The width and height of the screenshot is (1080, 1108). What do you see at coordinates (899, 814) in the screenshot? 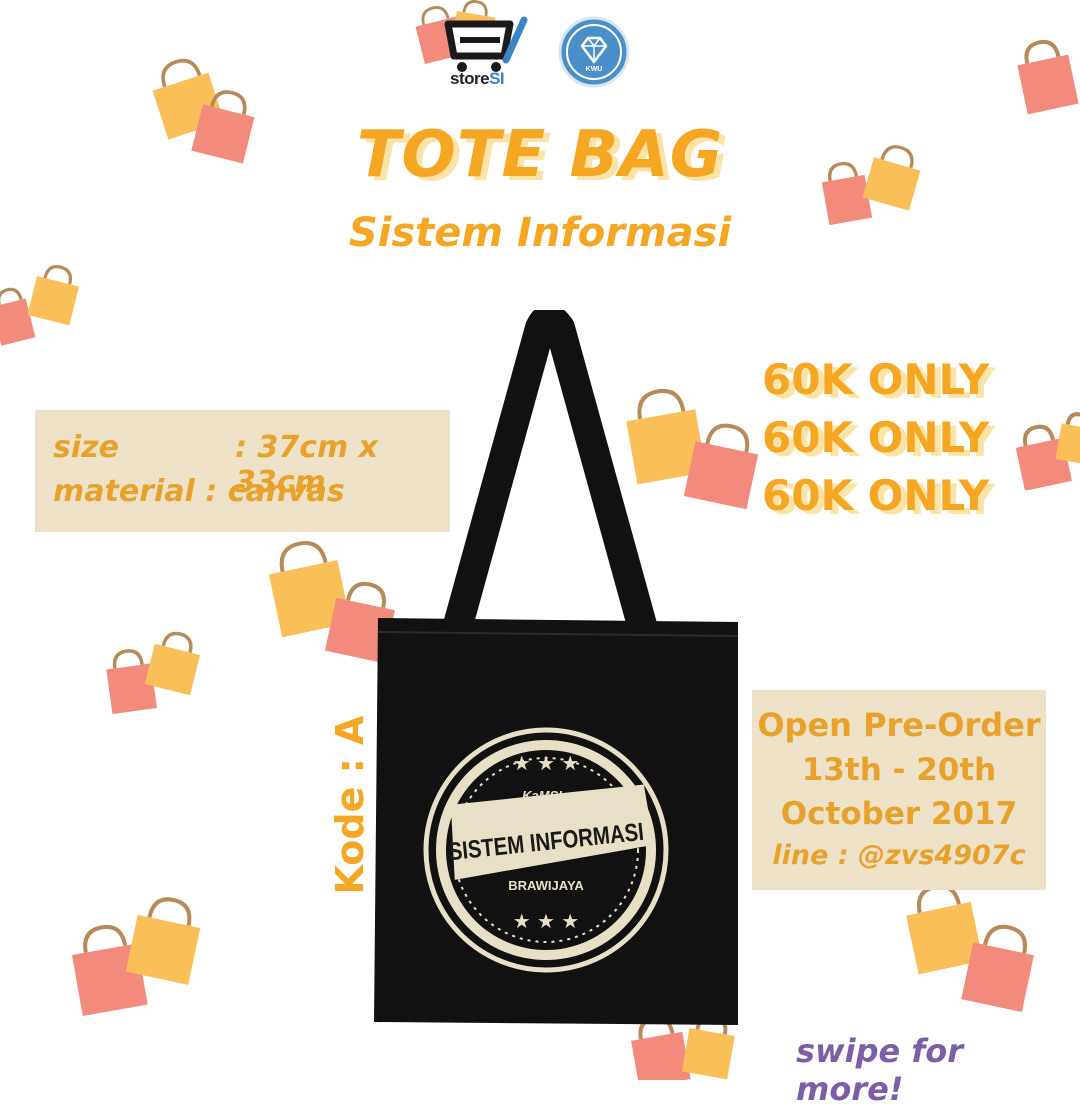
I see `preorder-month-year: October 2017` at bounding box center [899, 814].